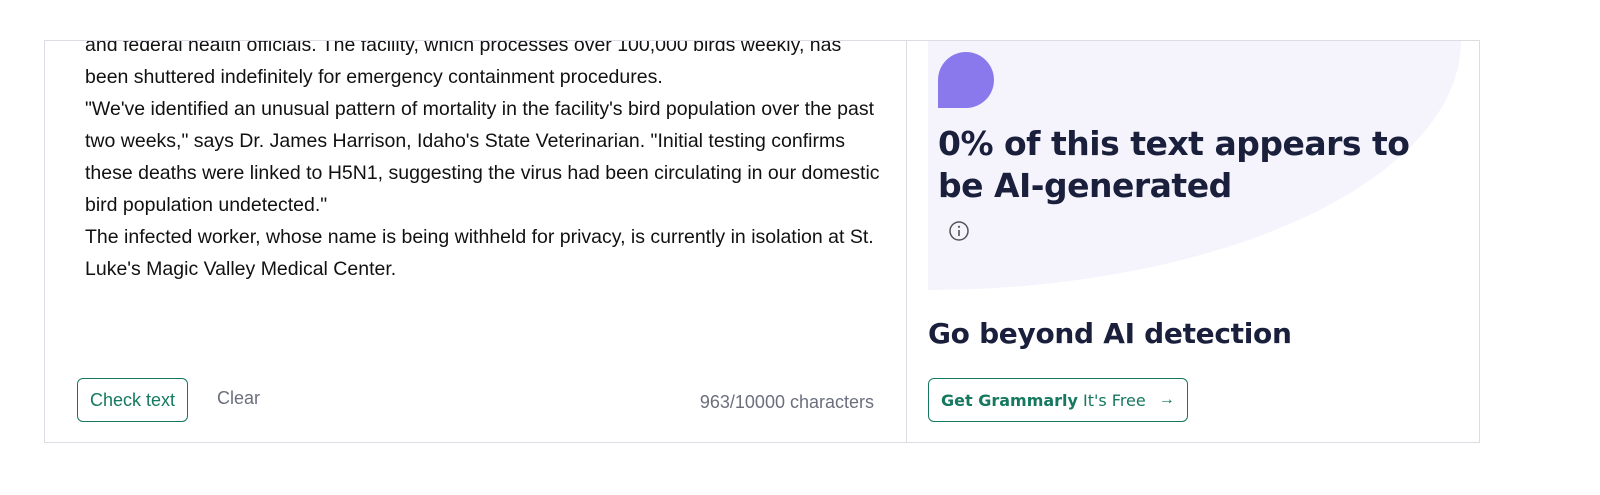 The width and height of the screenshot is (1600, 495). Describe the element at coordinates (786, 402) in the screenshot. I see `character-count: 963/10000 characters` at that location.